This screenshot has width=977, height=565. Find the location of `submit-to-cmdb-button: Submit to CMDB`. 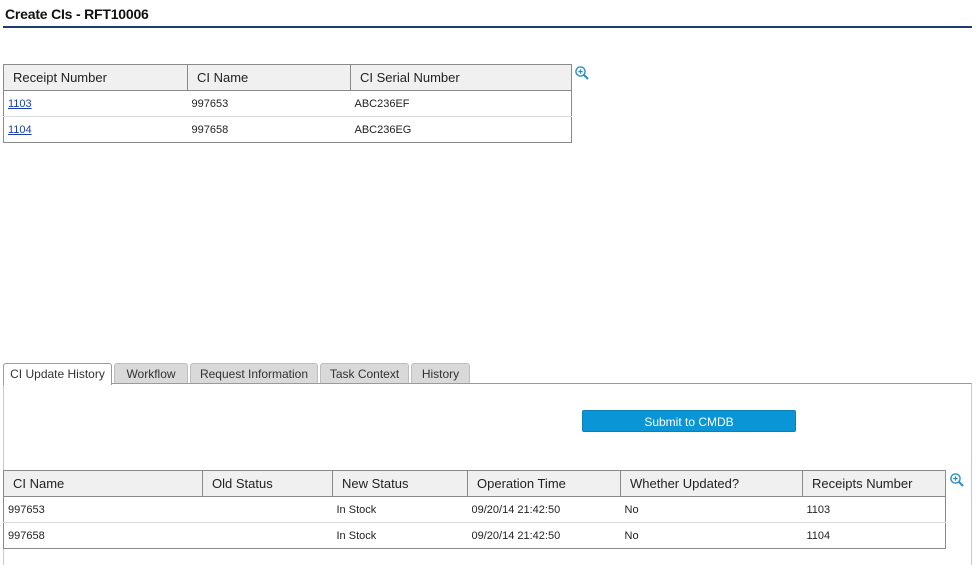

submit-to-cmdb-button: Submit to CMDB is located at coordinates (689, 421).